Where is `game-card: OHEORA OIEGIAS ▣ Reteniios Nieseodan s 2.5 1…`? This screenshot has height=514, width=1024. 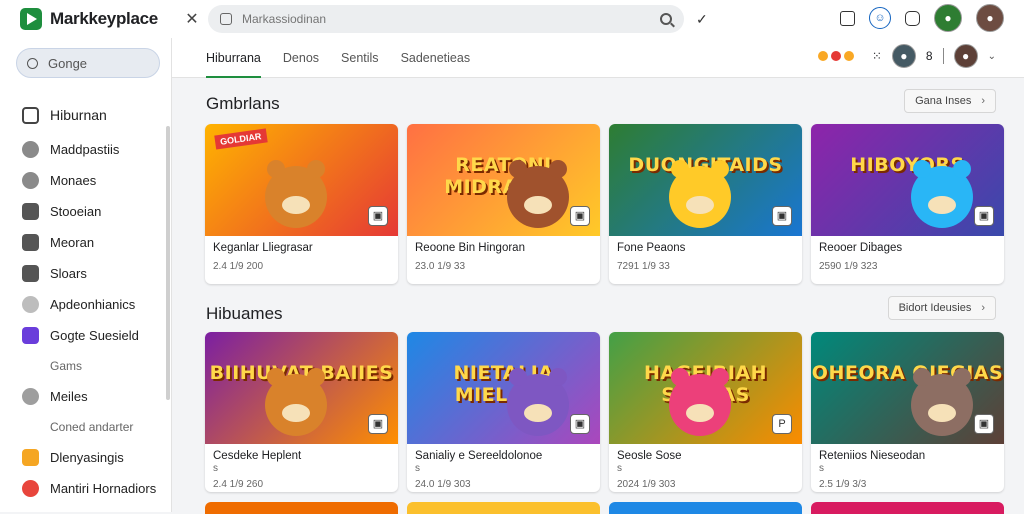 game-card: OHEORA OIEGIAS ▣ Reteniios Nieseodan s 2.5 1… is located at coordinates (907, 412).